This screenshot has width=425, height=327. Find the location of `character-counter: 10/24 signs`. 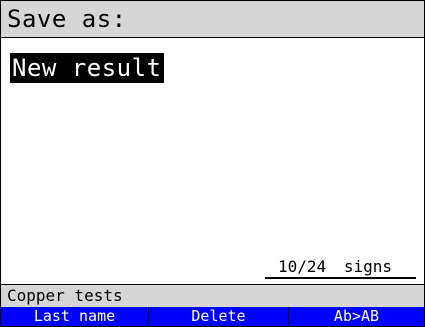

character-counter: 10/24 signs is located at coordinates (335, 267).